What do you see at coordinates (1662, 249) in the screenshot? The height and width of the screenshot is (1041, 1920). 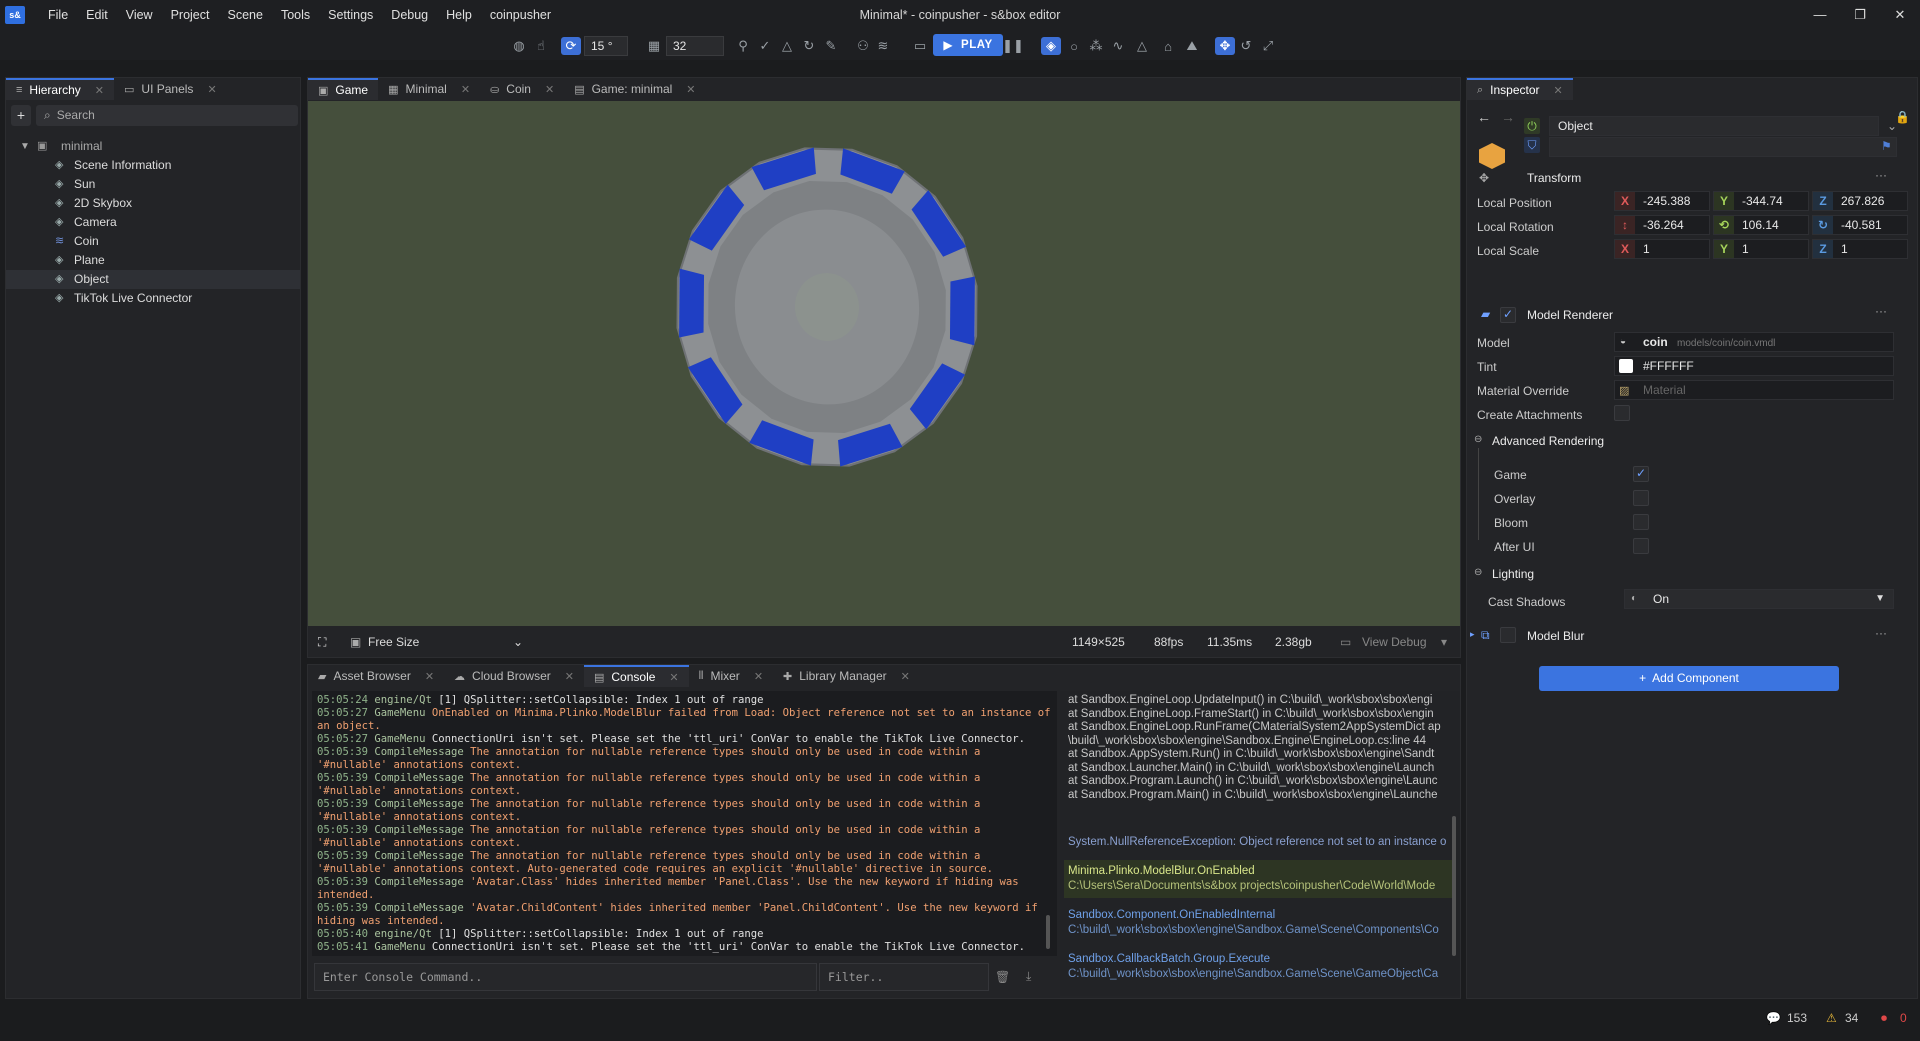 I see `scale-x-input: X1` at bounding box center [1662, 249].